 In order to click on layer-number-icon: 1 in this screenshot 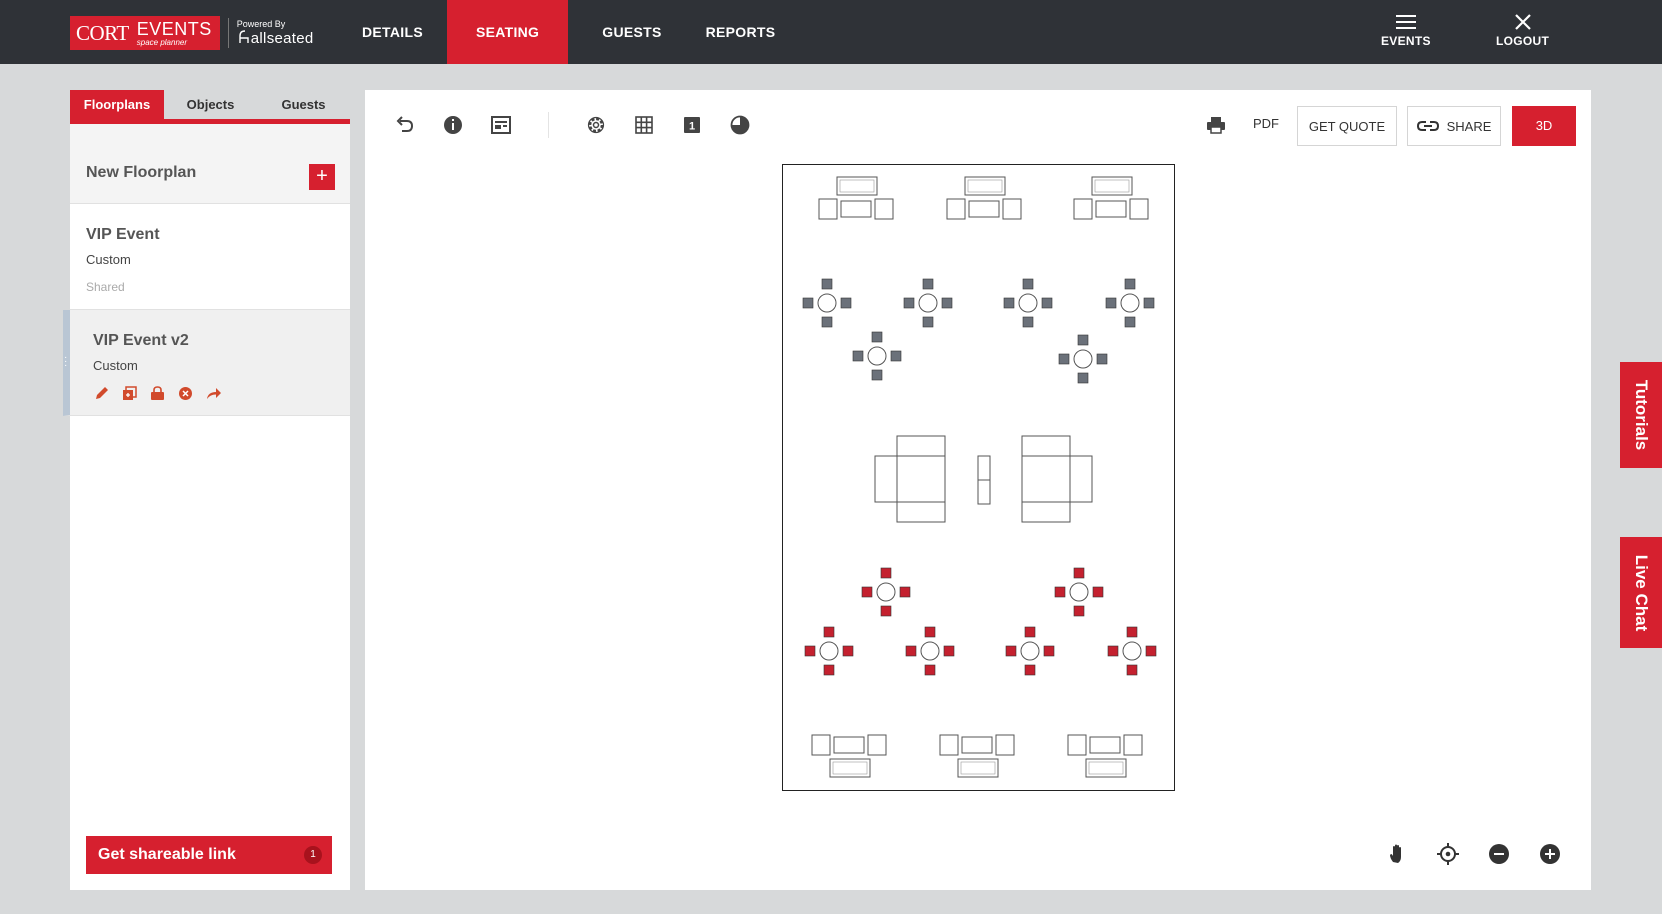, I will do `click(692, 125)`.